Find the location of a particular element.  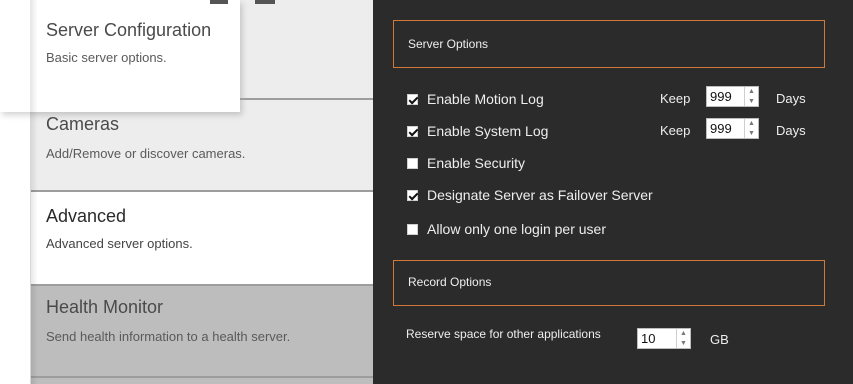

one-login-per-user-checkbox: Allow only one login per user is located at coordinates (506, 229).